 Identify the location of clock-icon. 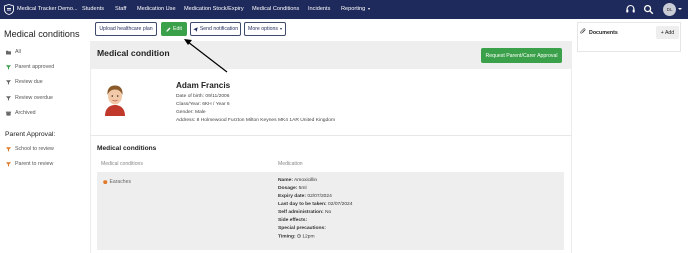
(299, 236).